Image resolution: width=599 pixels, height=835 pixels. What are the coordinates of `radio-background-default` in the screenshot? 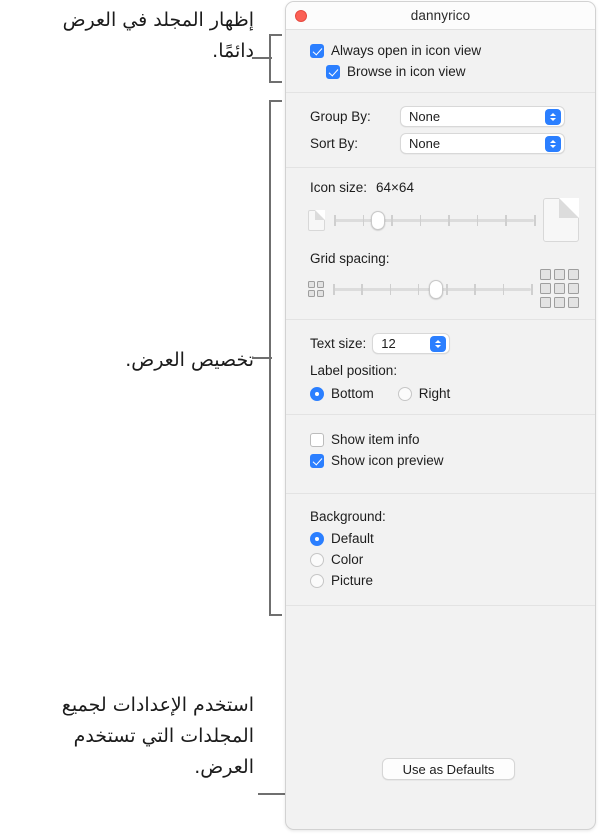 It's located at (317, 538).